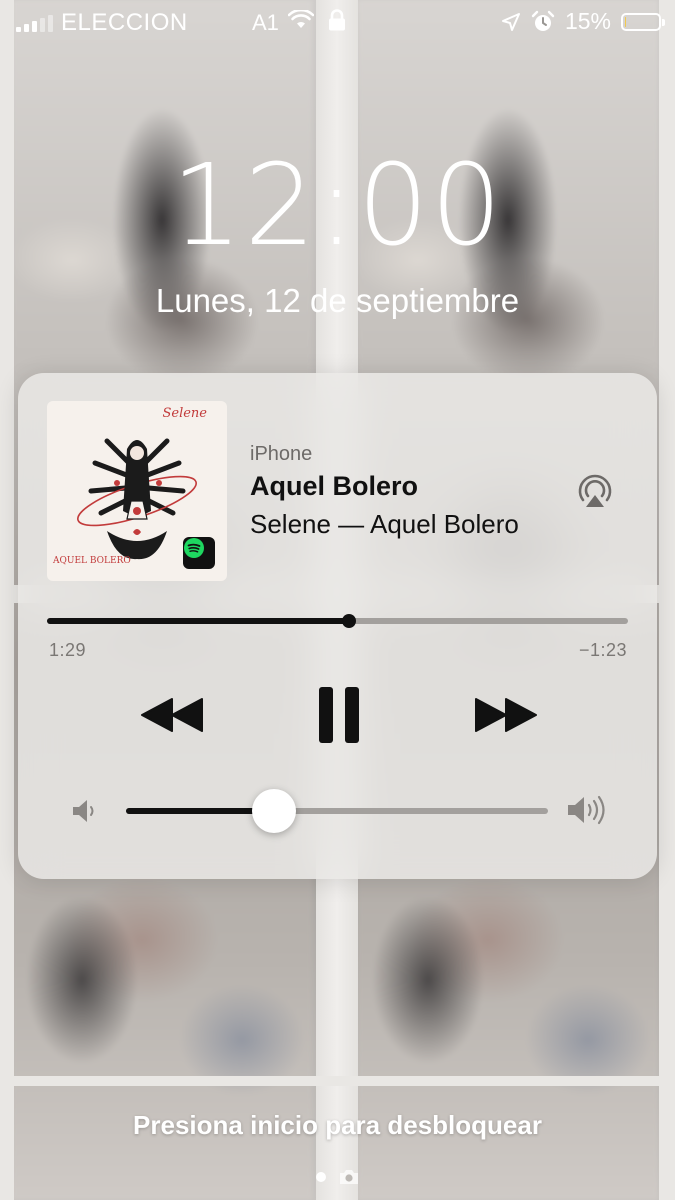 This screenshot has width=675, height=1200. I want to click on playback-progress-bar, so click(337, 621).